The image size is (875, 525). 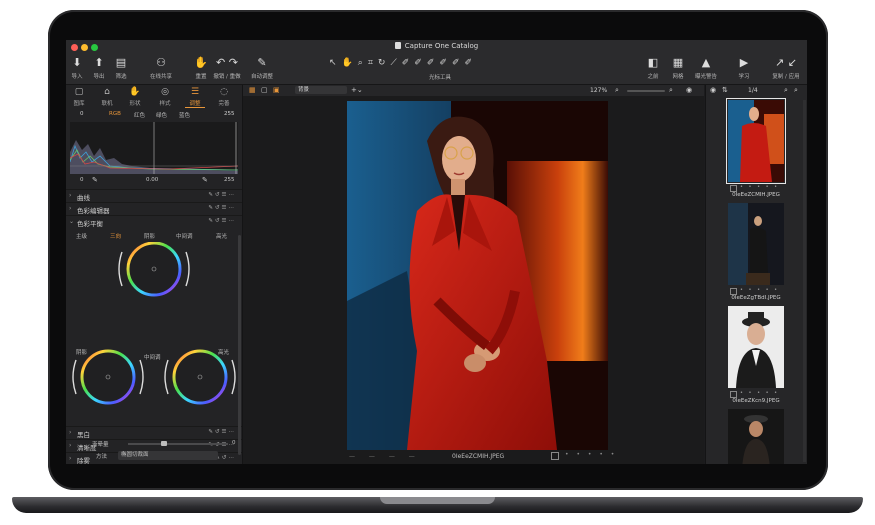 What do you see at coordinates (184, 236) in the screenshot?
I see `cb-tab-midtones: 中间调` at bounding box center [184, 236].